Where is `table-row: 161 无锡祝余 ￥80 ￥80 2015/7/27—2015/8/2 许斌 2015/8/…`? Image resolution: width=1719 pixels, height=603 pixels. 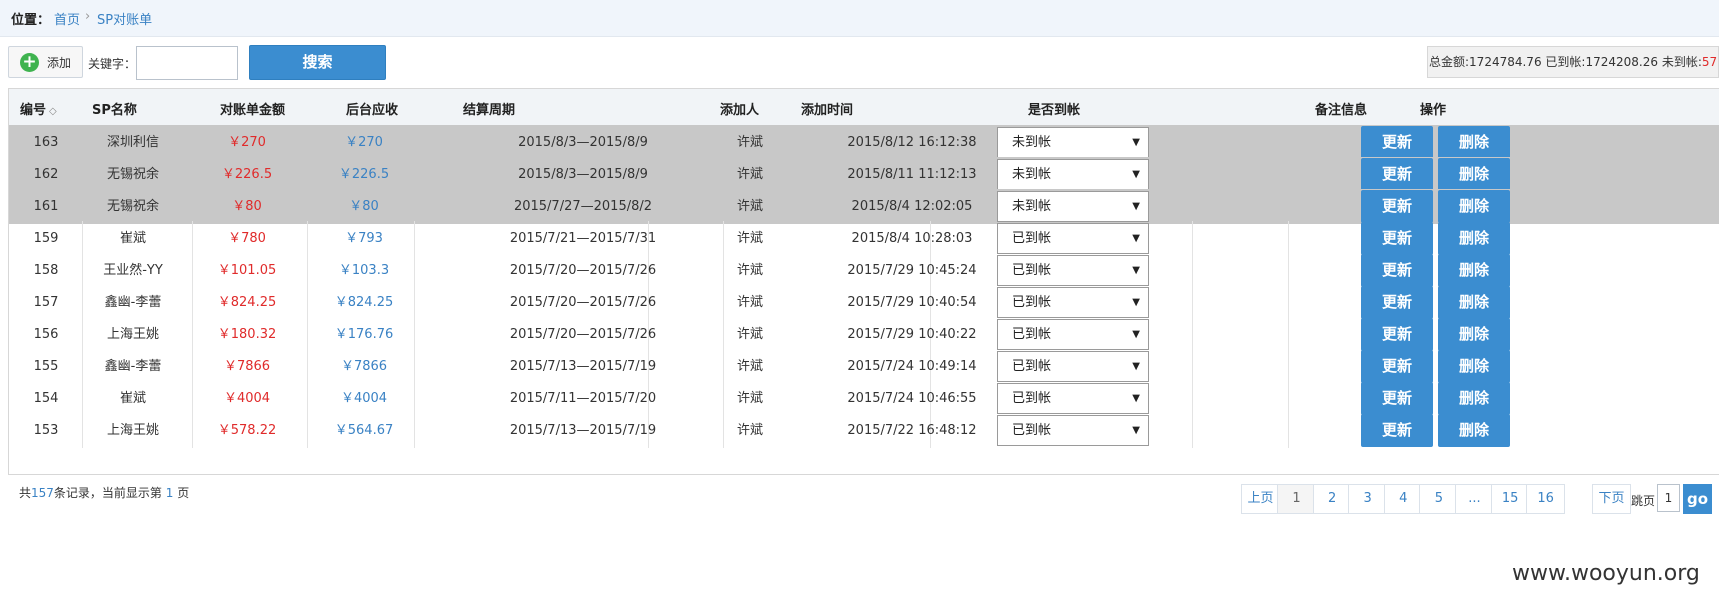
table-row: 161 无锡祝余 ￥80 ￥80 2015/7/27—2015/8/2 许斌 2015/8/… is located at coordinates (864, 206).